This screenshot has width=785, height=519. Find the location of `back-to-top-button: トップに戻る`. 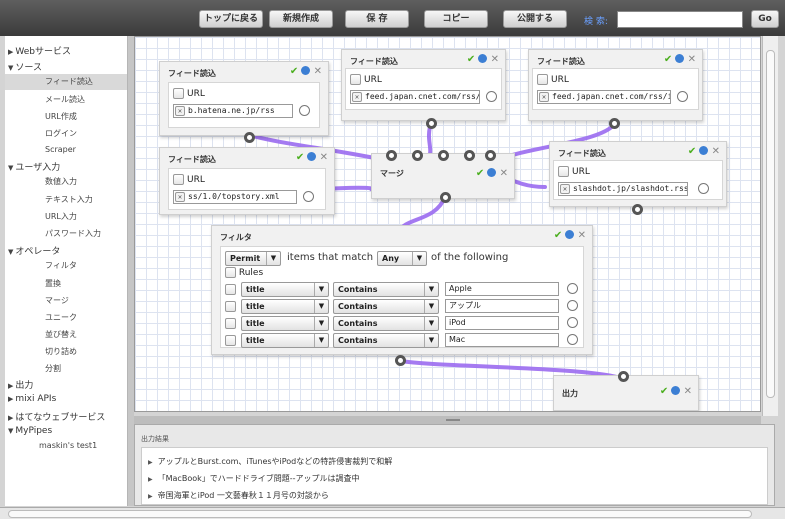

back-to-top-button: トップに戻る is located at coordinates (231, 19).